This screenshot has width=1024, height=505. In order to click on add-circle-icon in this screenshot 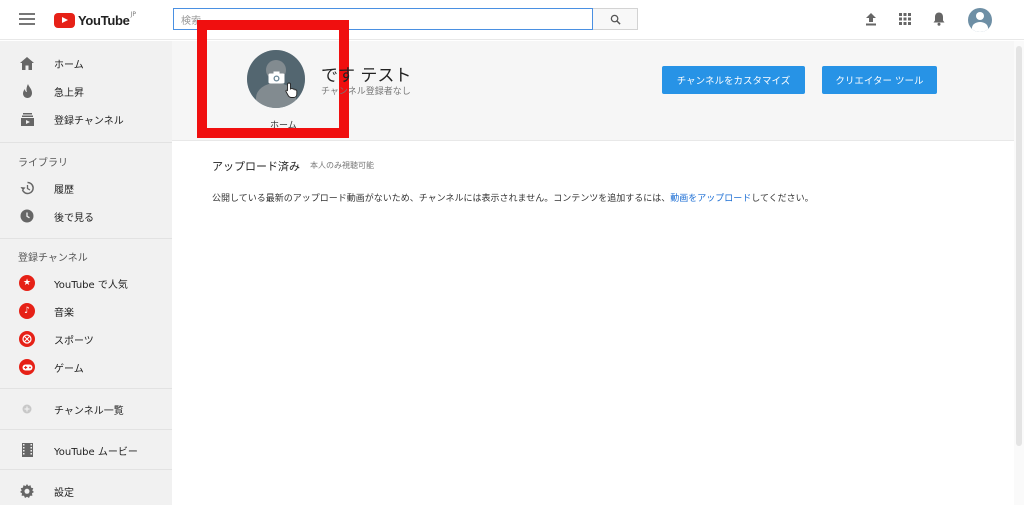, I will do `click(27, 409)`.